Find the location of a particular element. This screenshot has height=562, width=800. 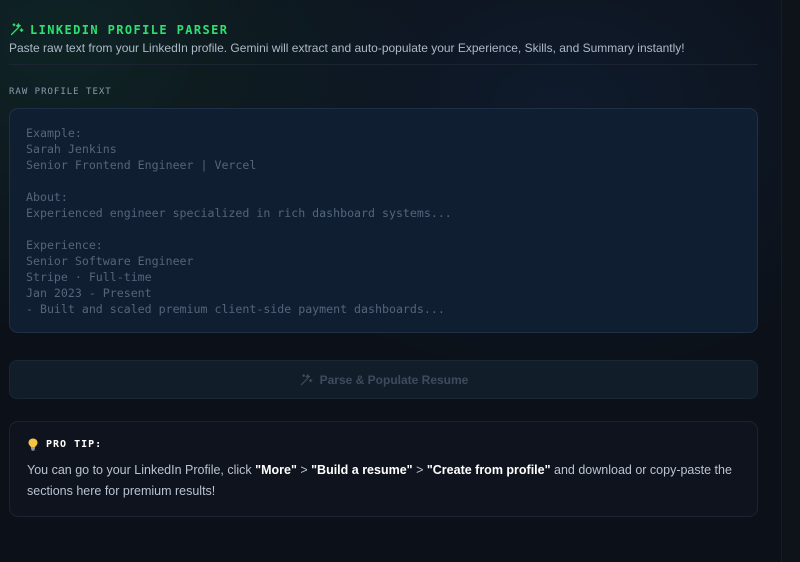

pro-tip-header: PRO TIP: is located at coordinates (64, 444).